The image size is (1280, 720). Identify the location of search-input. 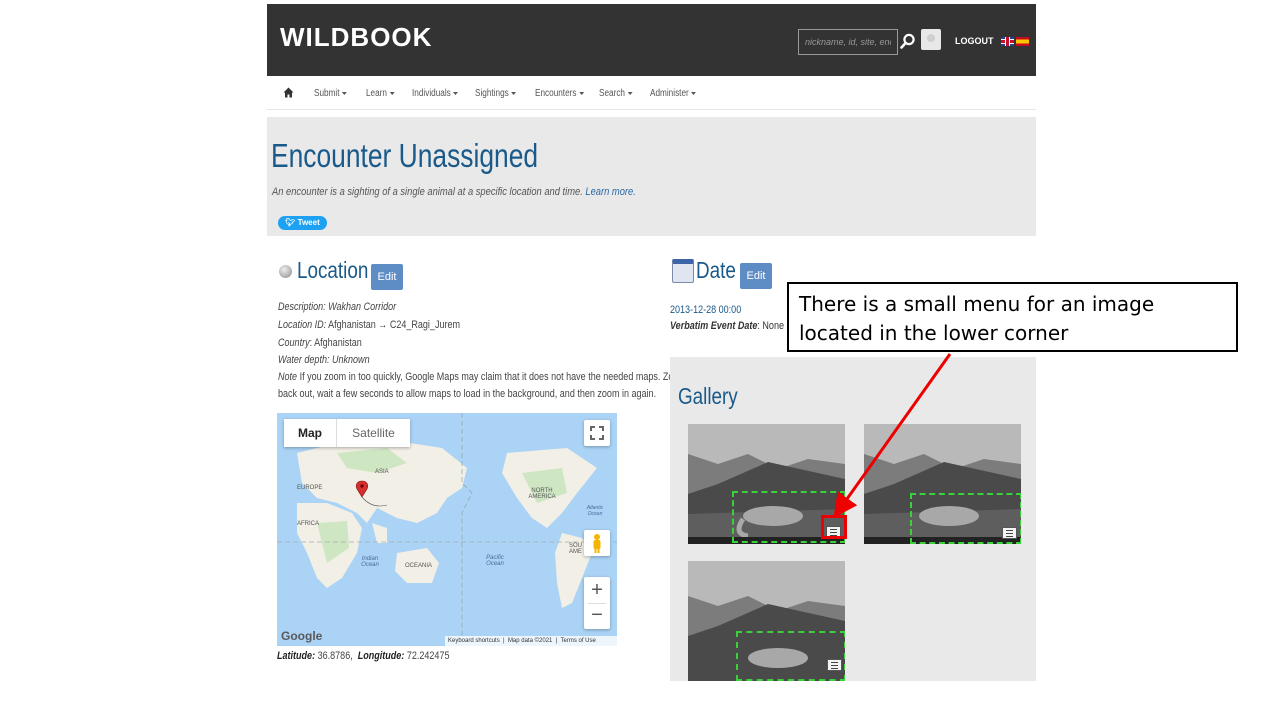
(848, 42).